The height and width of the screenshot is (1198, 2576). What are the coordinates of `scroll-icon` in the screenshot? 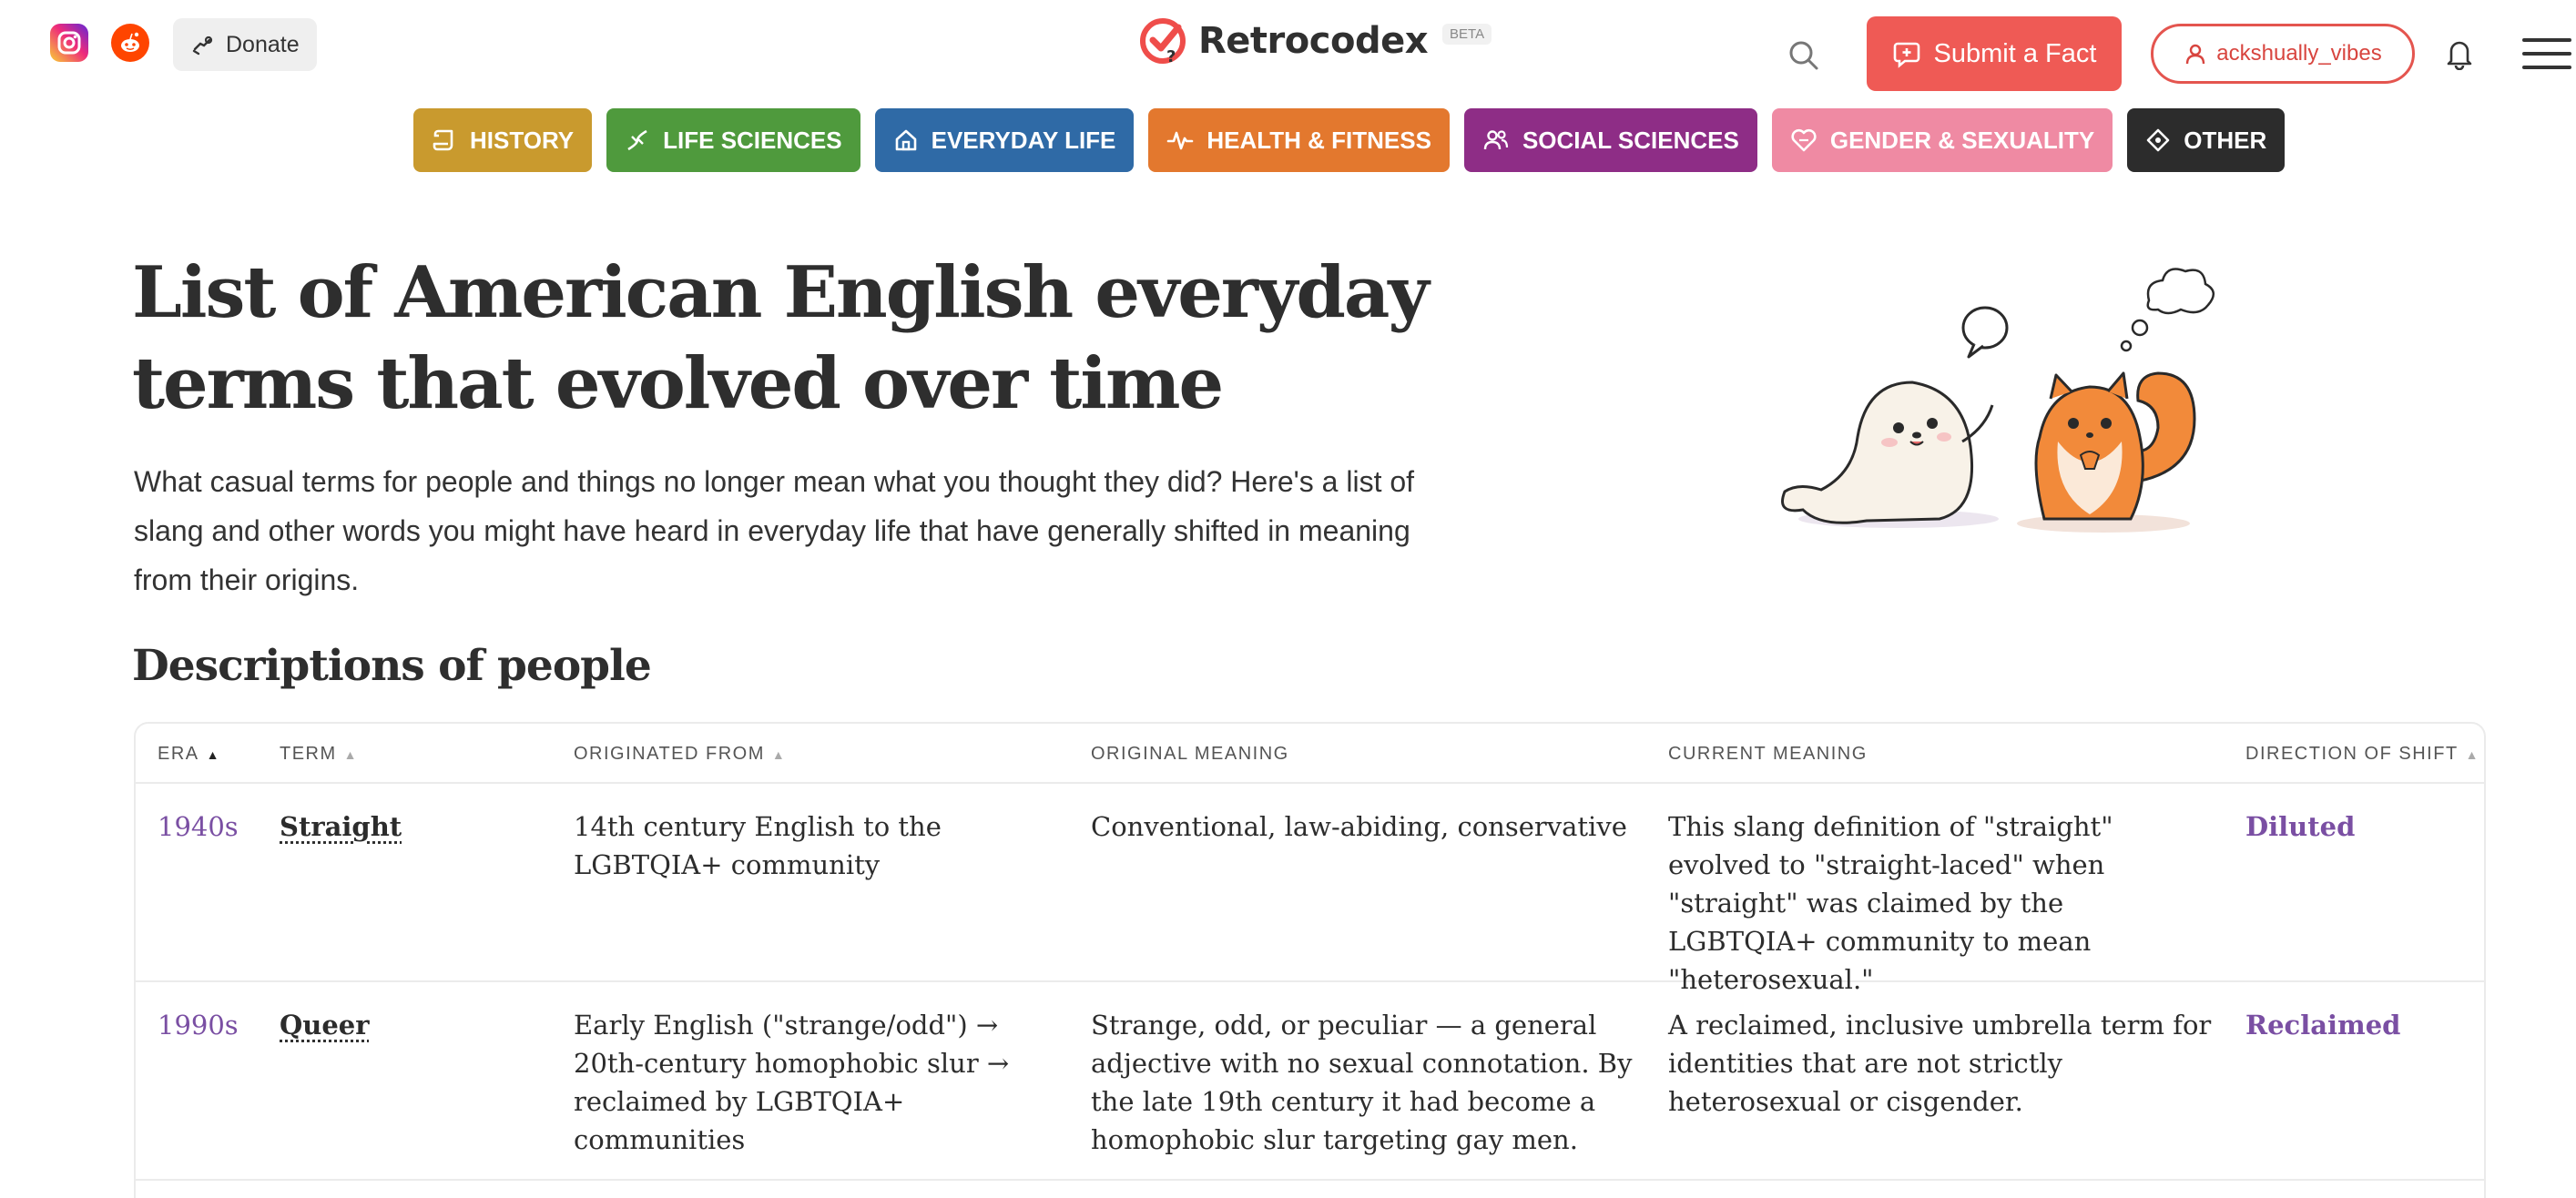 It's located at (445, 140).